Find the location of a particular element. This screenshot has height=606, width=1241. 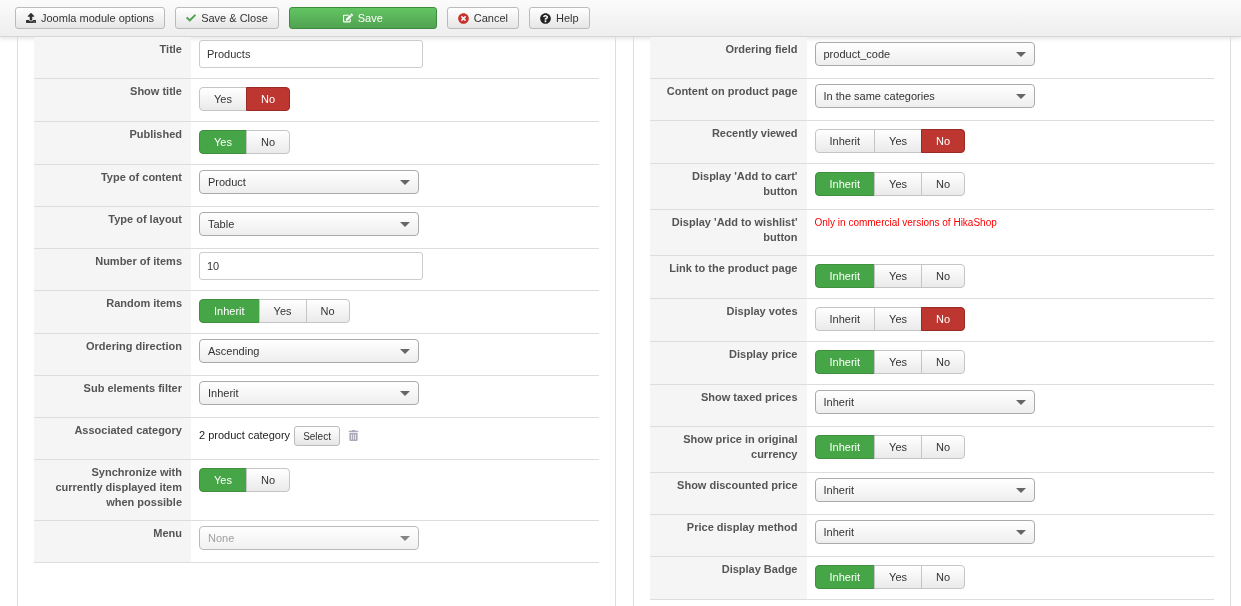

trash-icon is located at coordinates (353, 435).